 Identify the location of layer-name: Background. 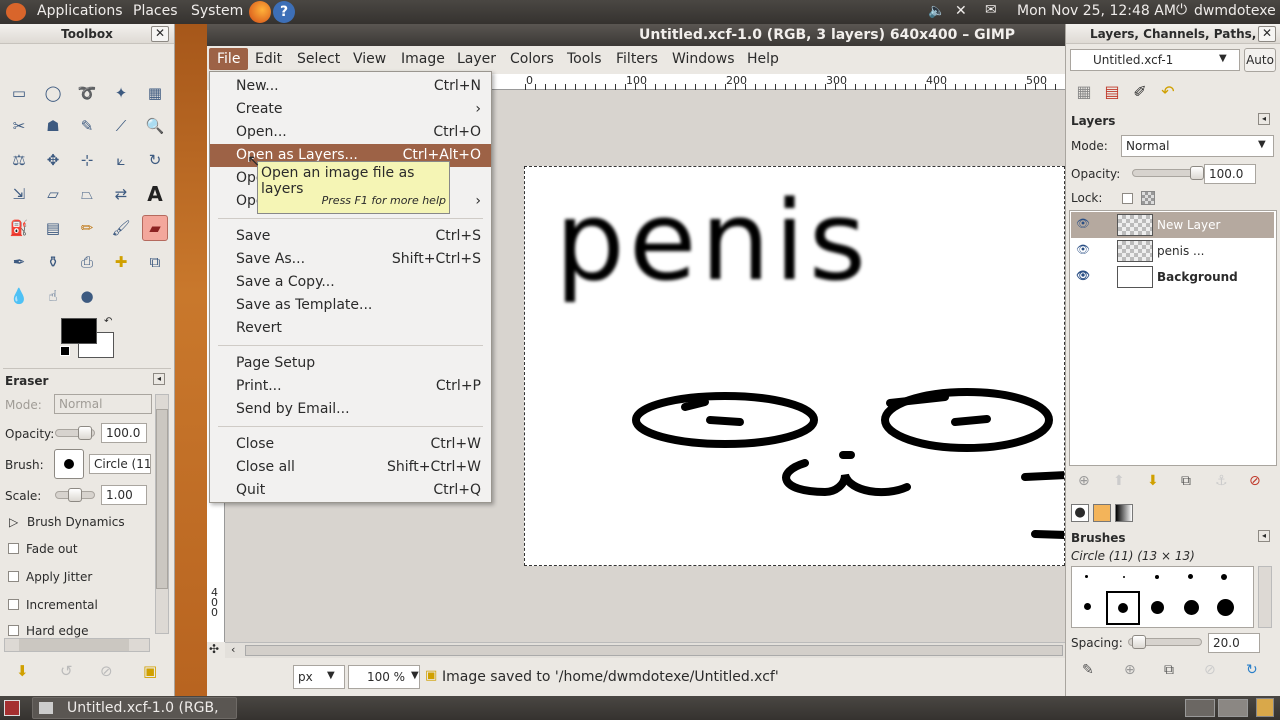
(1197, 277).